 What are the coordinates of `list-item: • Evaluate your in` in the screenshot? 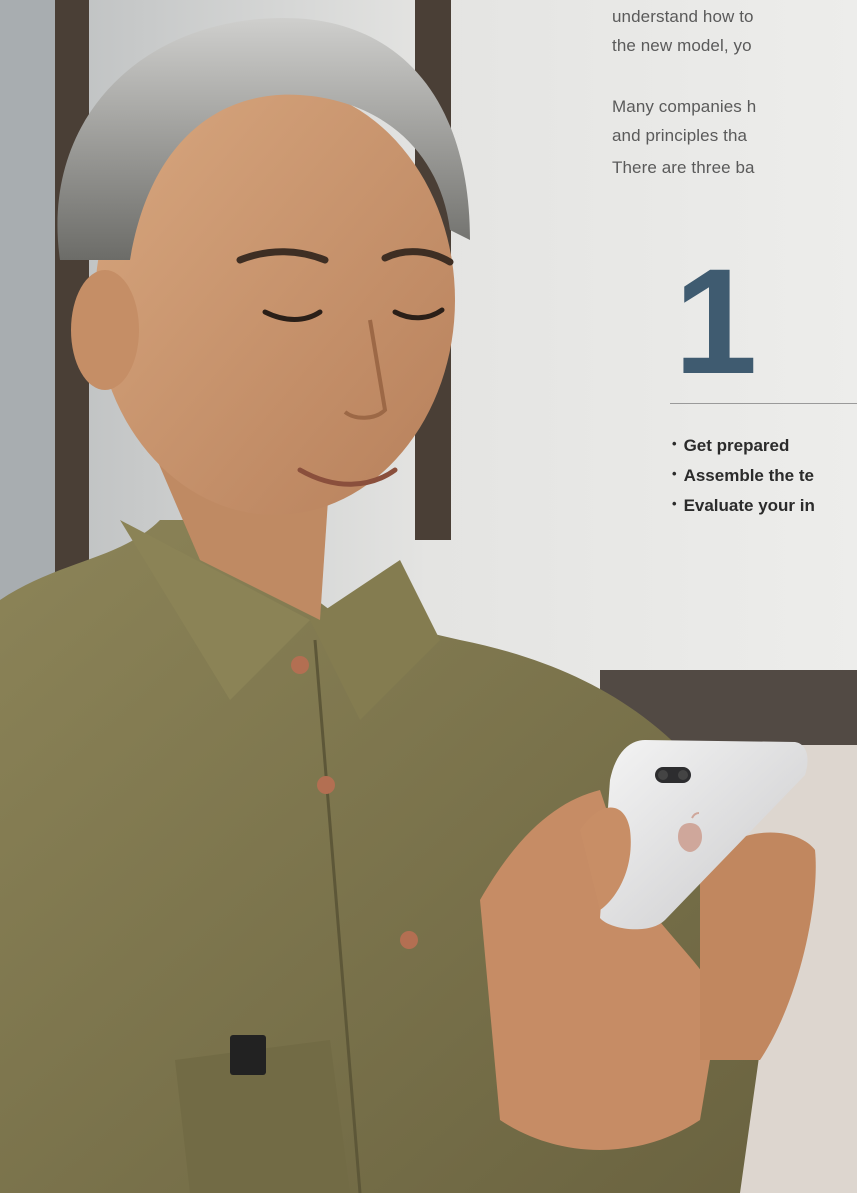 It's located at (743, 505).